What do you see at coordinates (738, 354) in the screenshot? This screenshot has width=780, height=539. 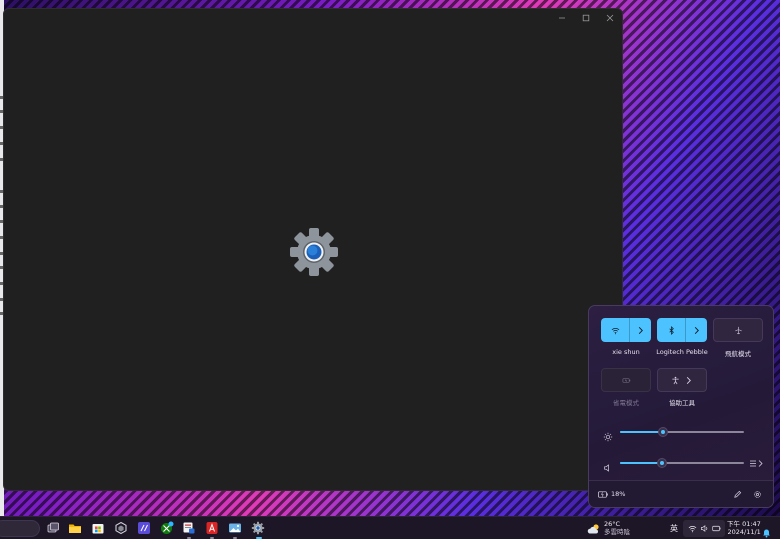 I see `airplane-mode-label: 飛航模式` at bounding box center [738, 354].